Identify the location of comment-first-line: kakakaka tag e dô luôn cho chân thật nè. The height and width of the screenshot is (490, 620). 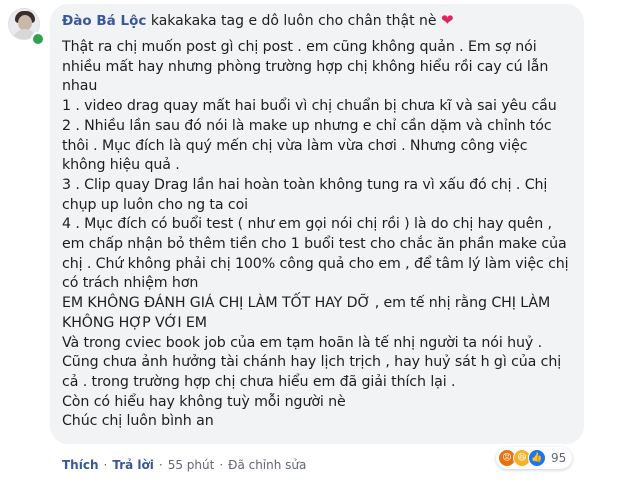
(293, 21).